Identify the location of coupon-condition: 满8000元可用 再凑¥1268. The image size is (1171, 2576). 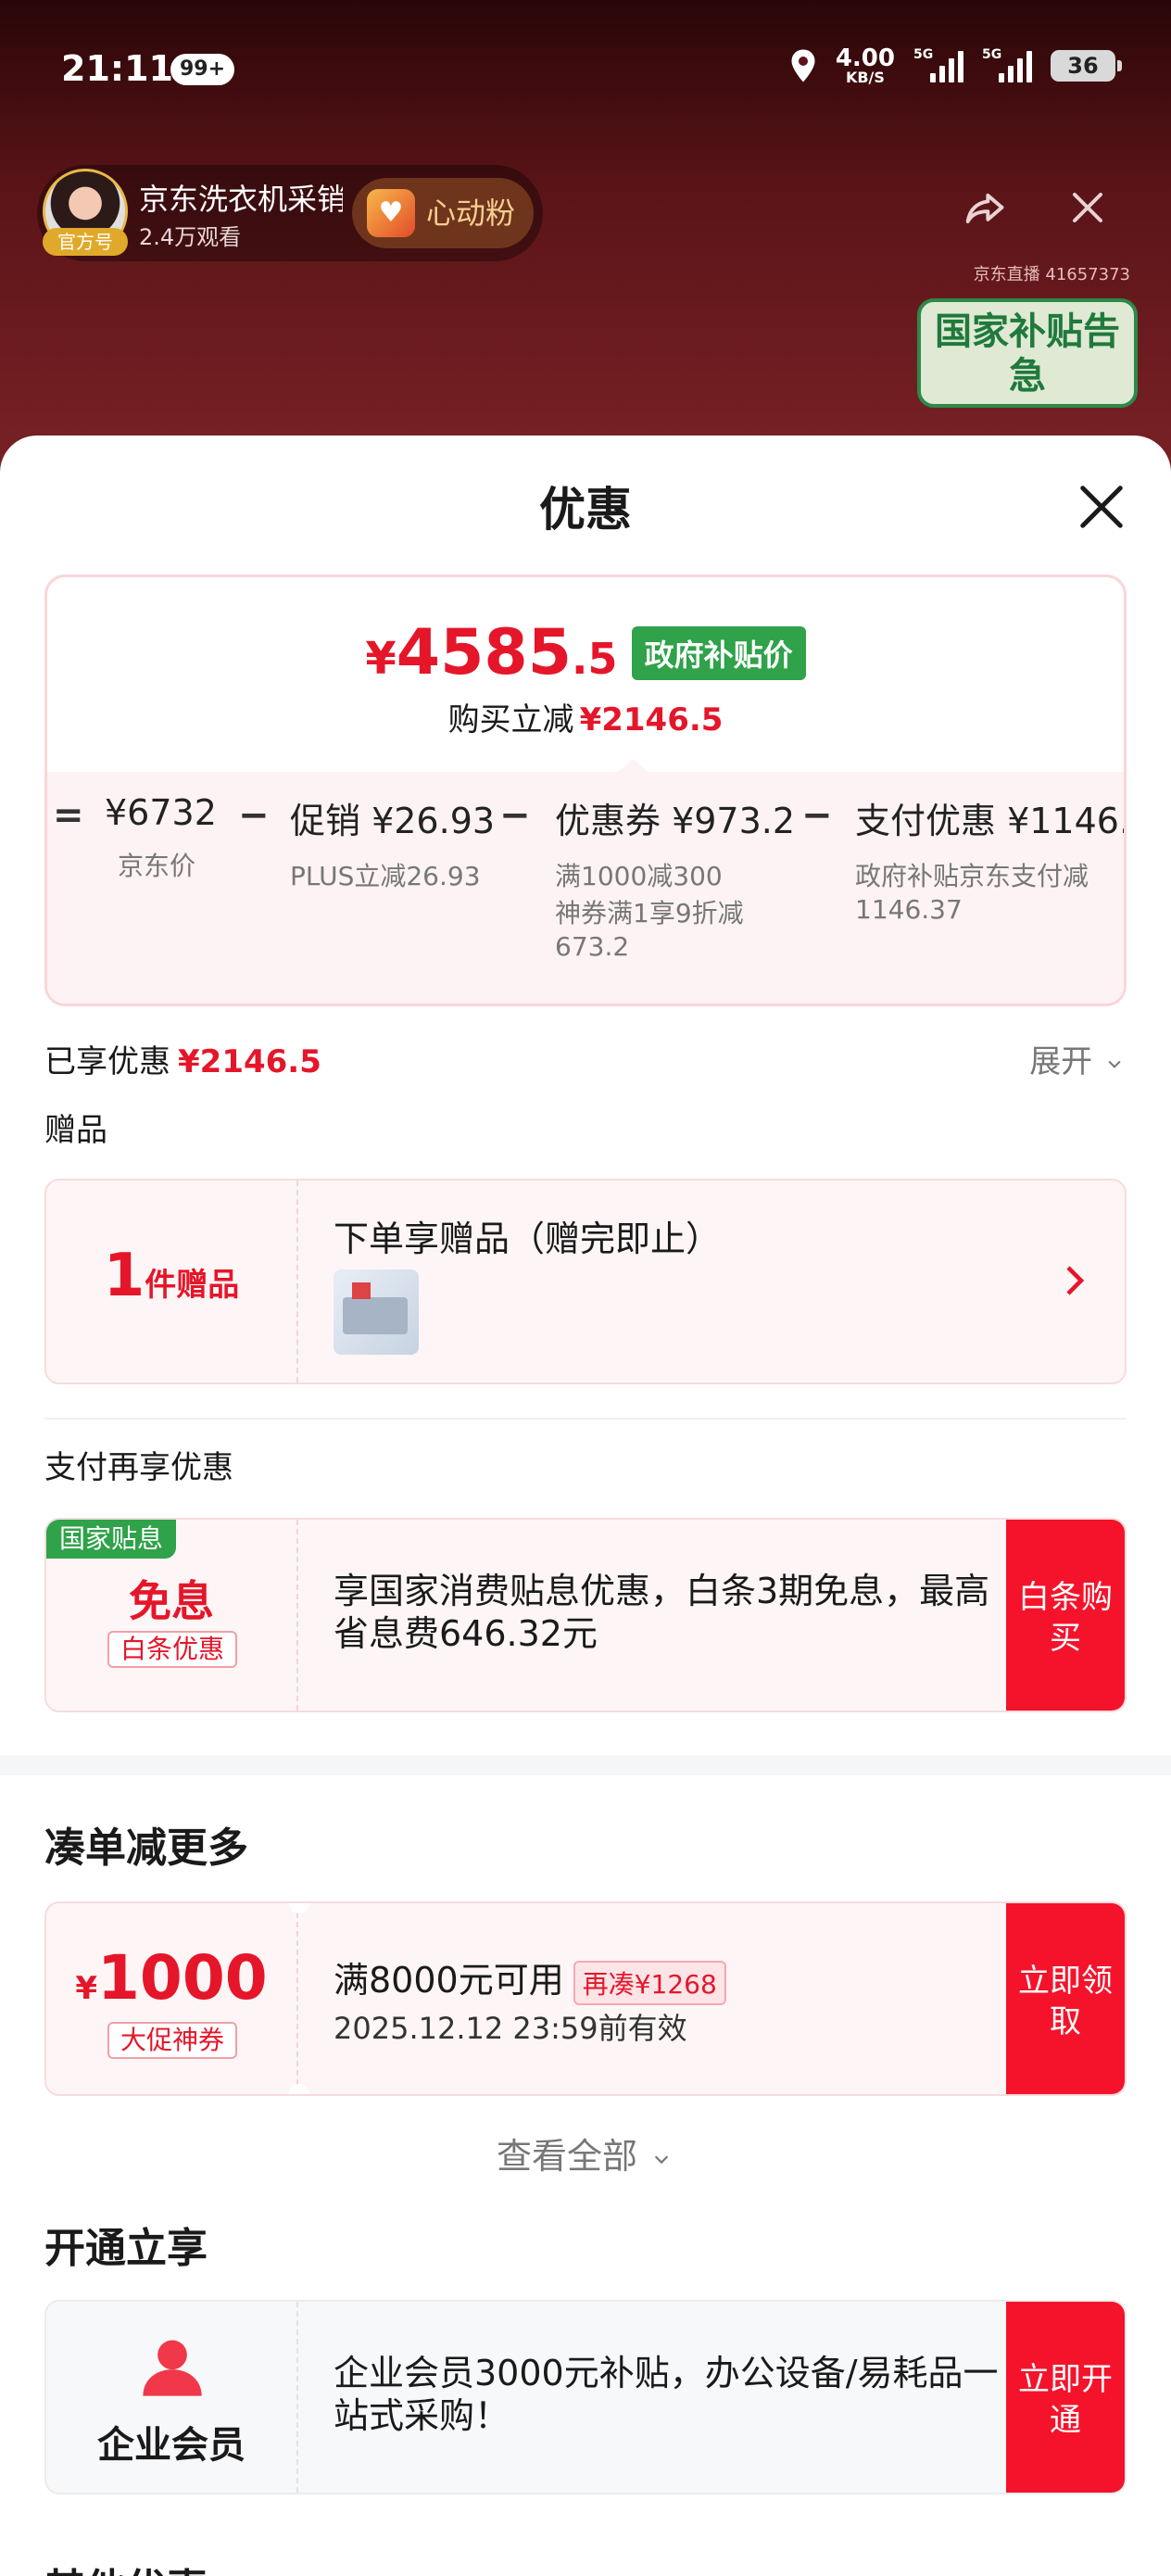
(530, 1978).